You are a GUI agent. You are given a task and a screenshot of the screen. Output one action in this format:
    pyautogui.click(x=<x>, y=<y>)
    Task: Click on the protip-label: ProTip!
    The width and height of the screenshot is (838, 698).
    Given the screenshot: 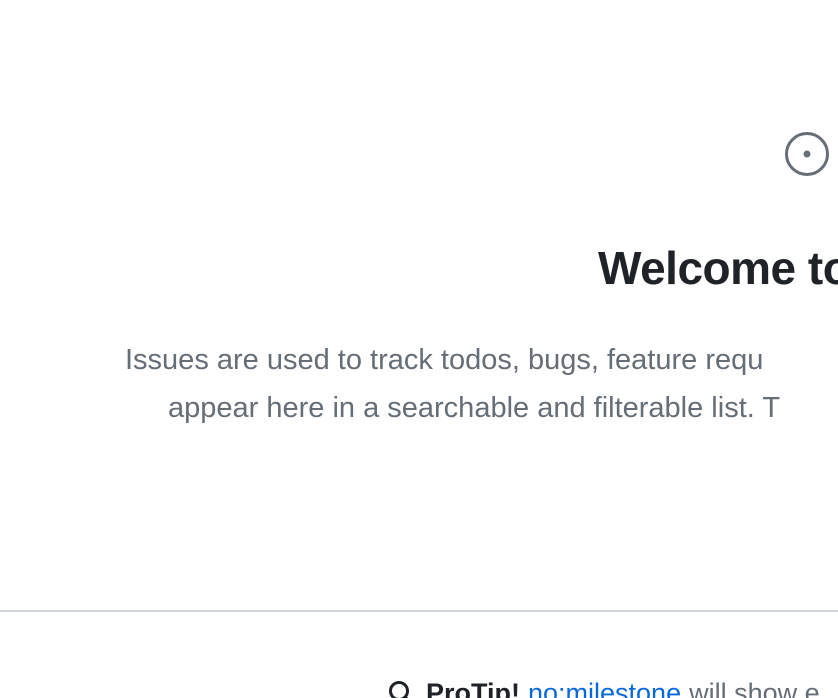 What is the action you would take?
    pyautogui.click(x=473, y=688)
    